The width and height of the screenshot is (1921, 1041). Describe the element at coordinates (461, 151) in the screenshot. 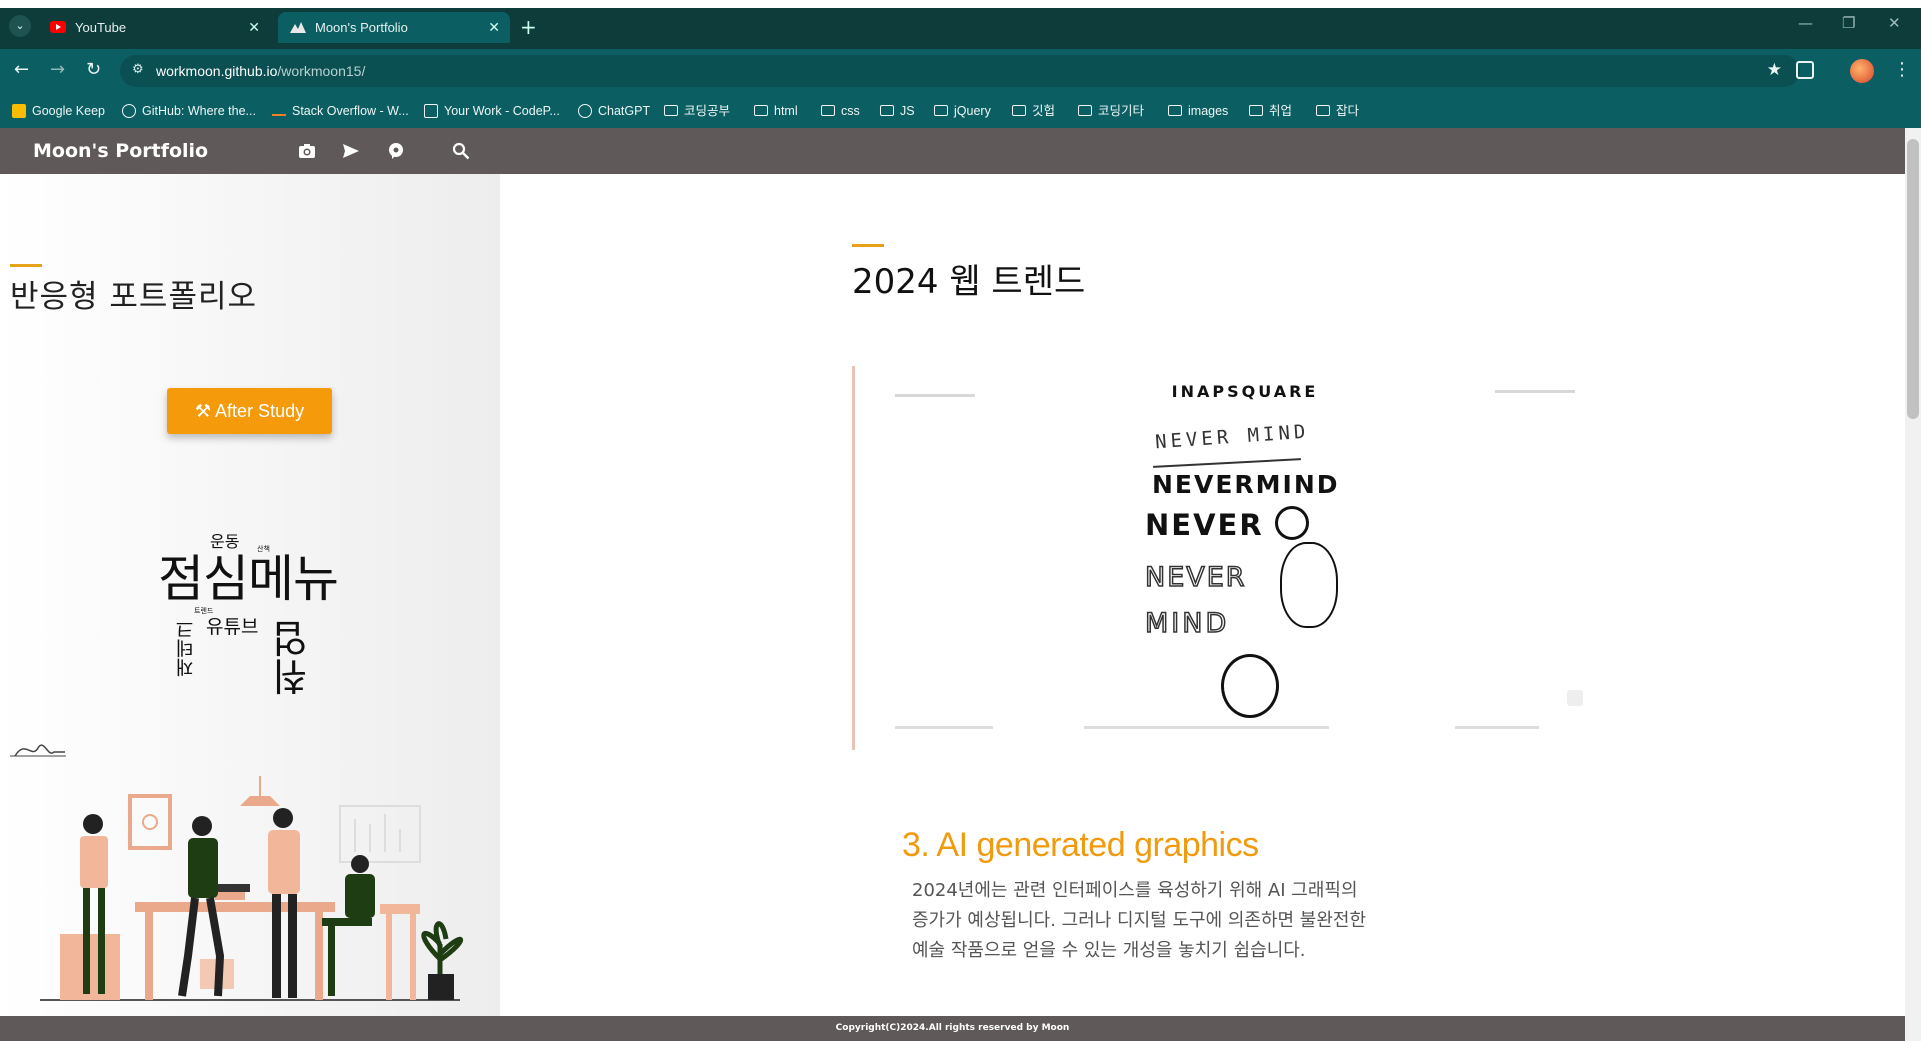

I see `search-icon` at that location.